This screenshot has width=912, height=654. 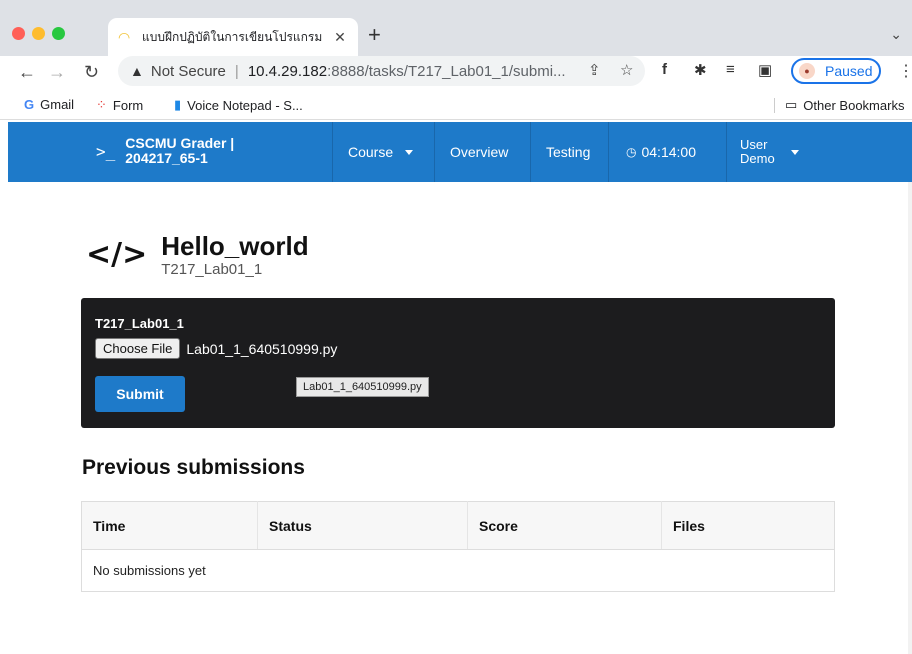 I want to click on bookmark-label: Gmail, so click(x=57, y=104).